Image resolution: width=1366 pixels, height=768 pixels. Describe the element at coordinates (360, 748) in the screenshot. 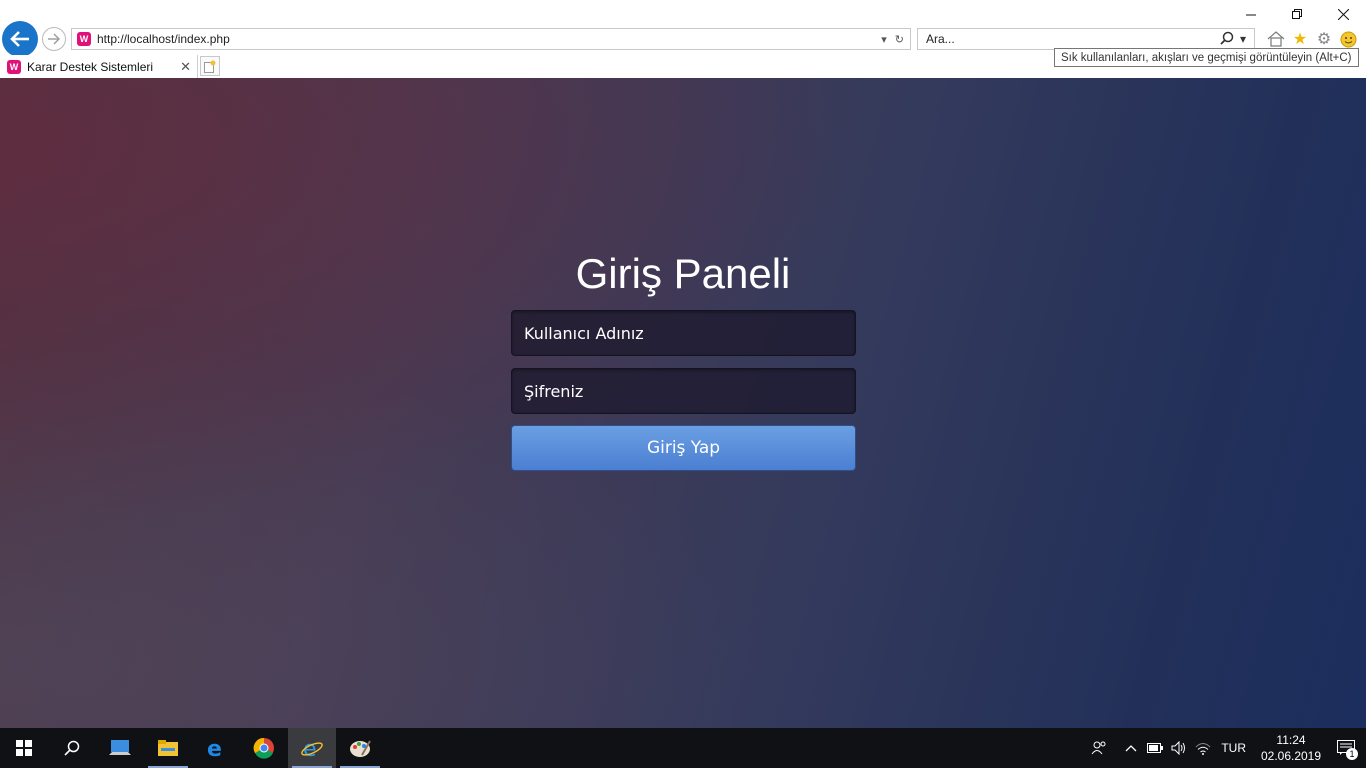

I see `paint-icon` at that location.